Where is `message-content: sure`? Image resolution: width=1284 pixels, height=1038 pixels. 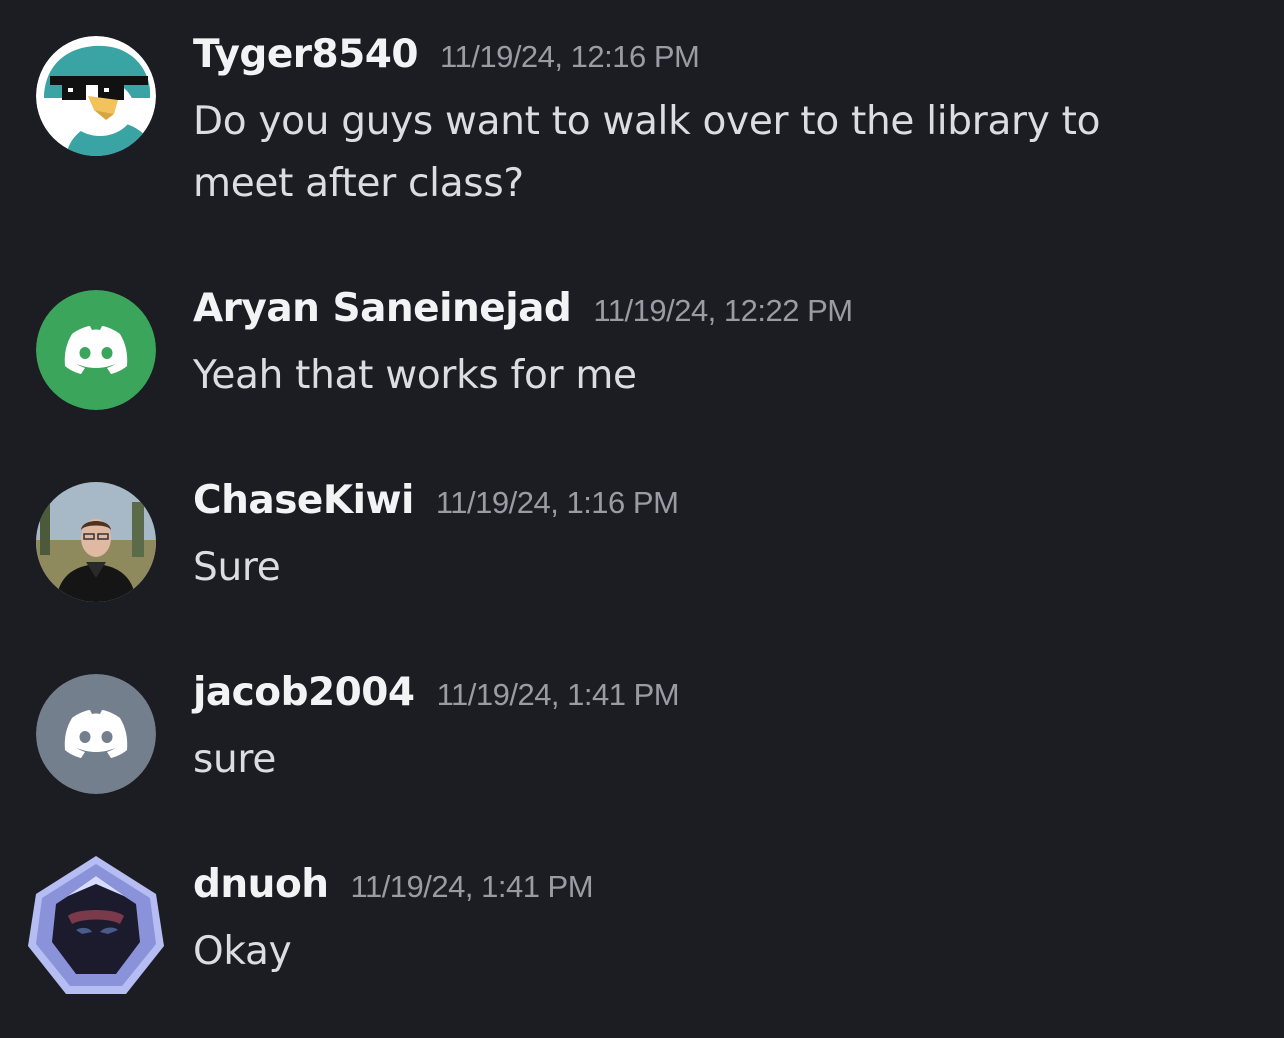
message-content: sure is located at coordinates (235, 759).